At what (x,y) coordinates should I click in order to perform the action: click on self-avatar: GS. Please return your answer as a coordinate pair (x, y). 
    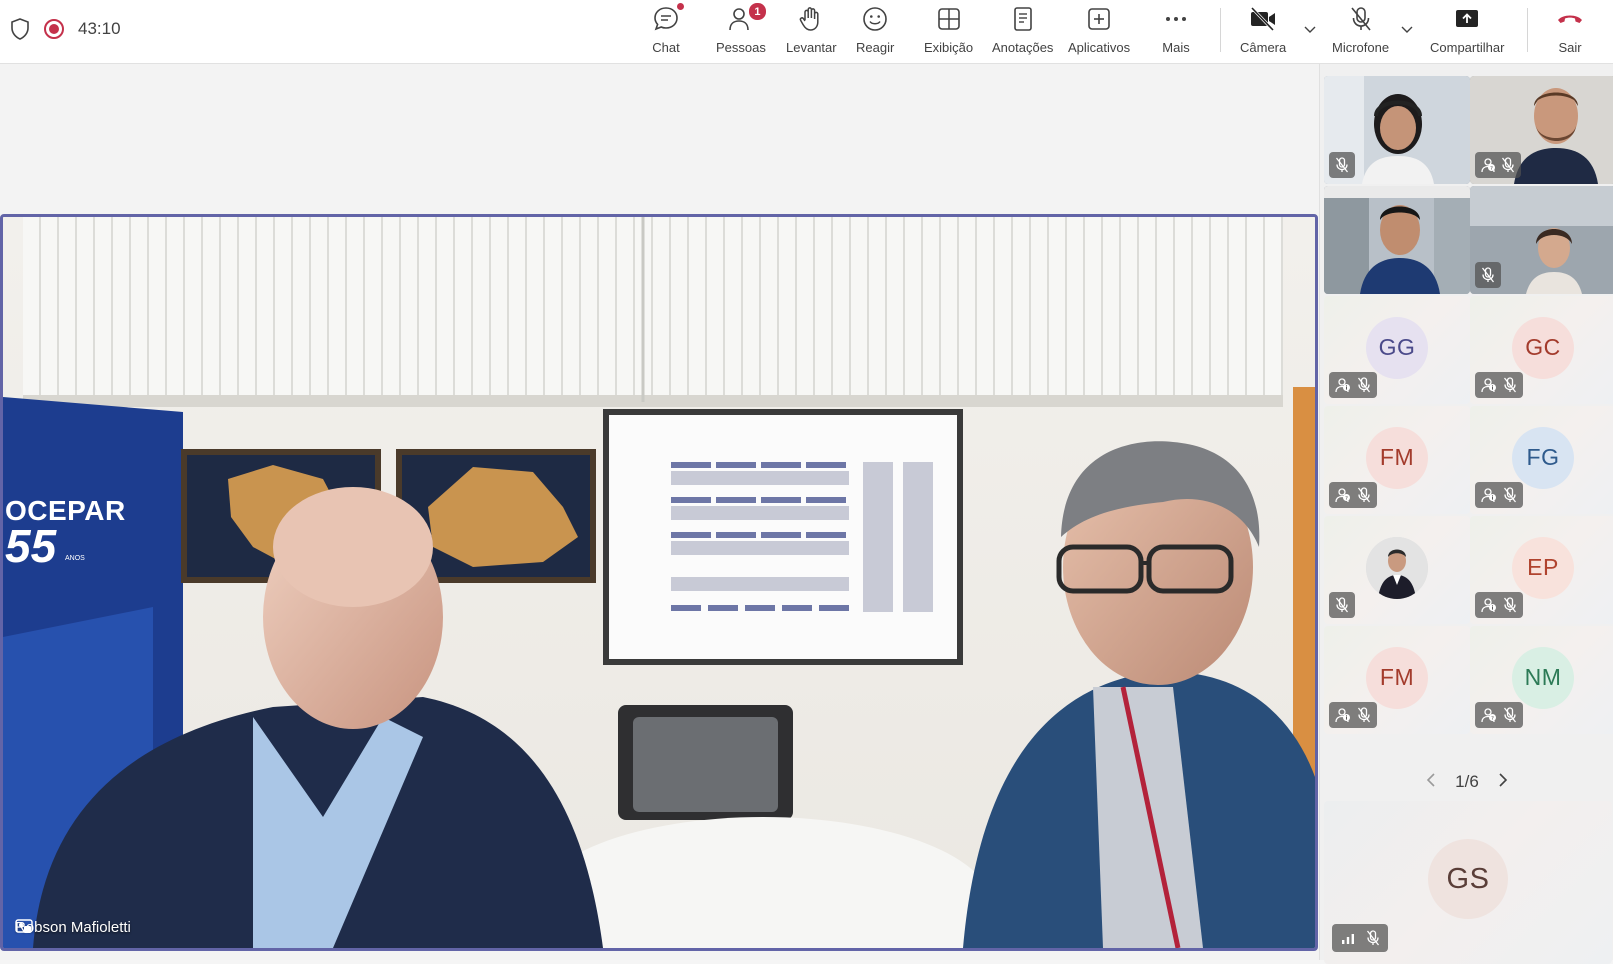
    Looking at the image, I should click on (1468, 879).